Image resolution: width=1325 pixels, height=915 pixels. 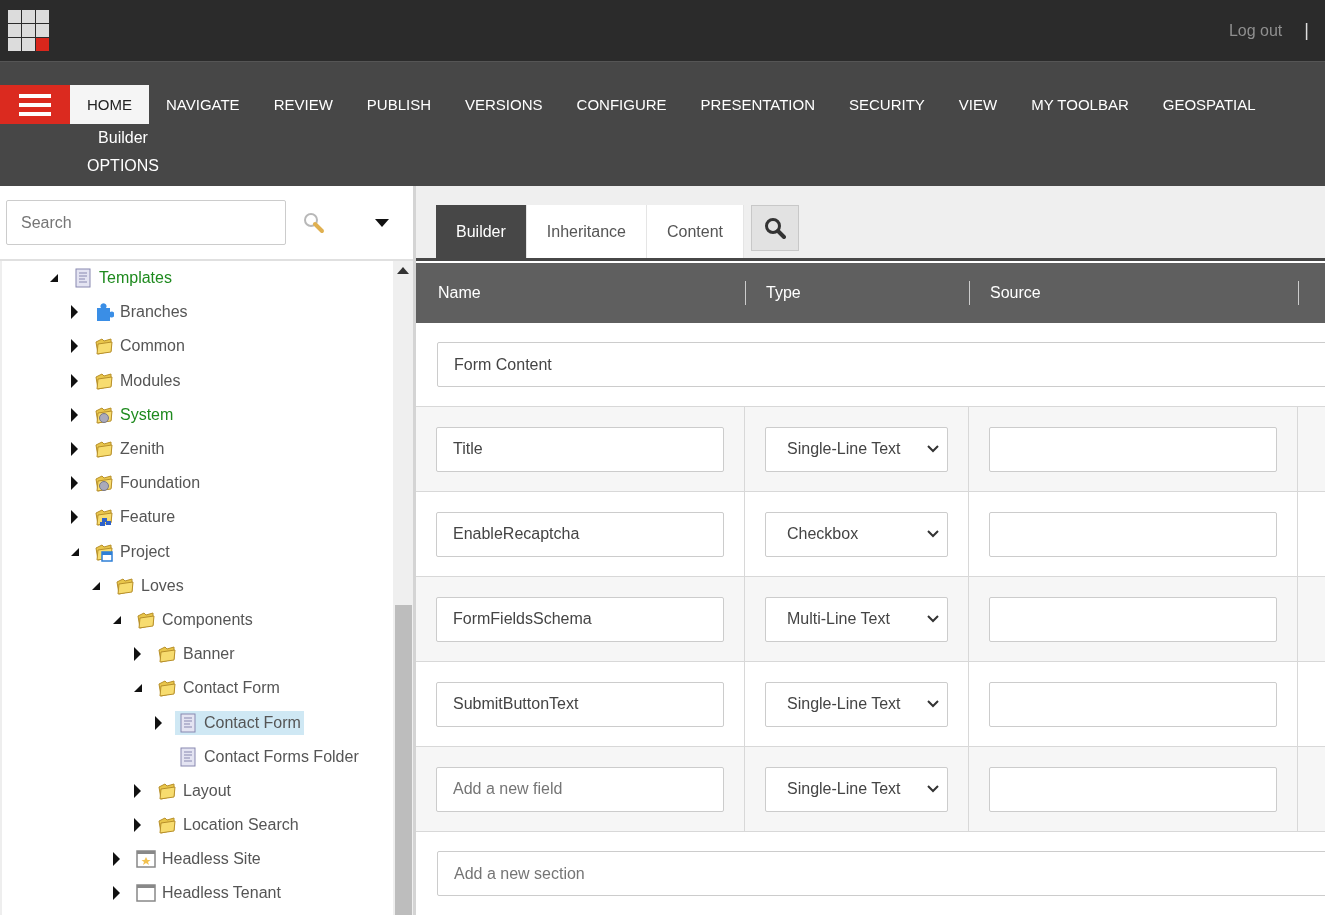 What do you see at coordinates (978, 104) in the screenshot?
I see `ribbon-tab: VIEW` at bounding box center [978, 104].